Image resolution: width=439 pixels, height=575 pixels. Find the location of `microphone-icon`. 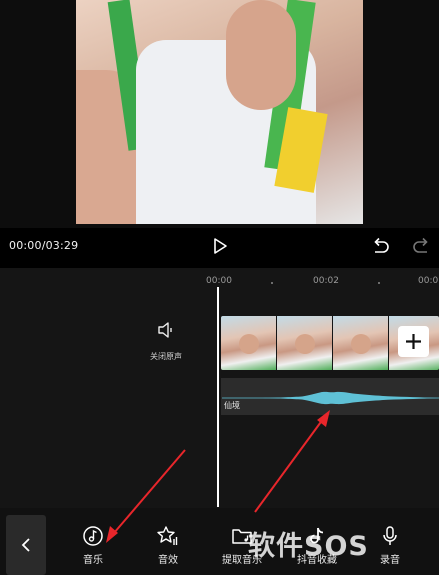

microphone-icon is located at coordinates (390, 535).